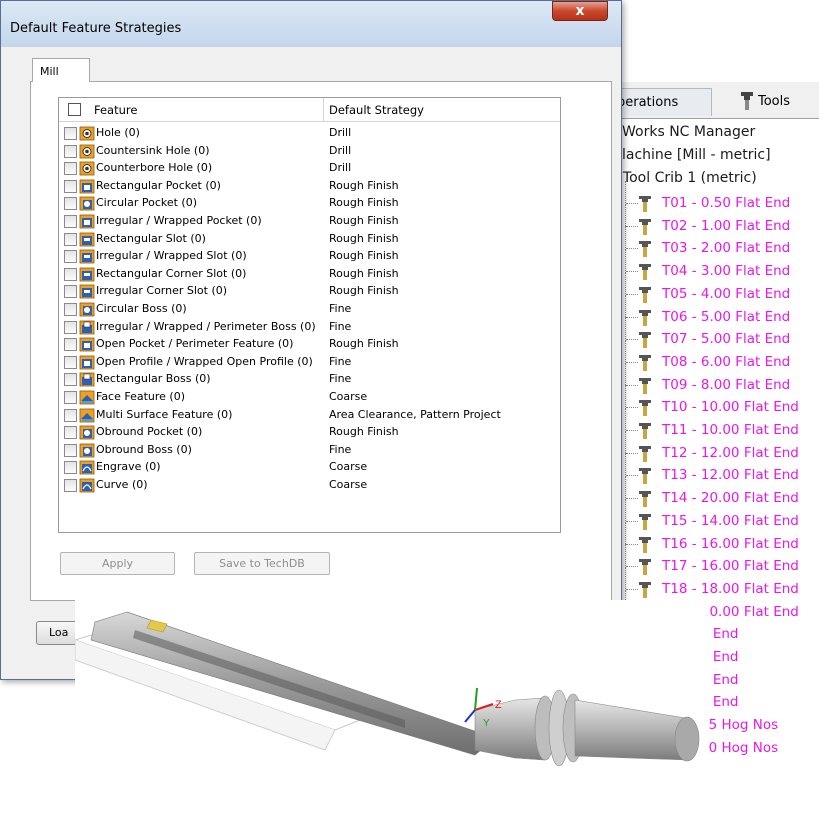 This screenshot has height=817, width=819. I want to click on tool-list-item: T05 - 4.00 Flat End, so click(712, 288).